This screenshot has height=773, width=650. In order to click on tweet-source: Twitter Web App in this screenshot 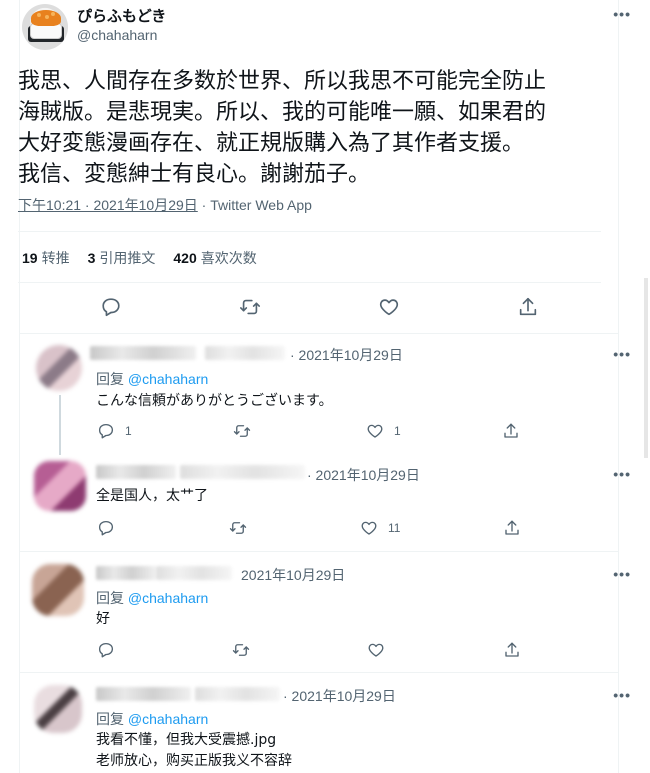, I will do `click(261, 205)`.